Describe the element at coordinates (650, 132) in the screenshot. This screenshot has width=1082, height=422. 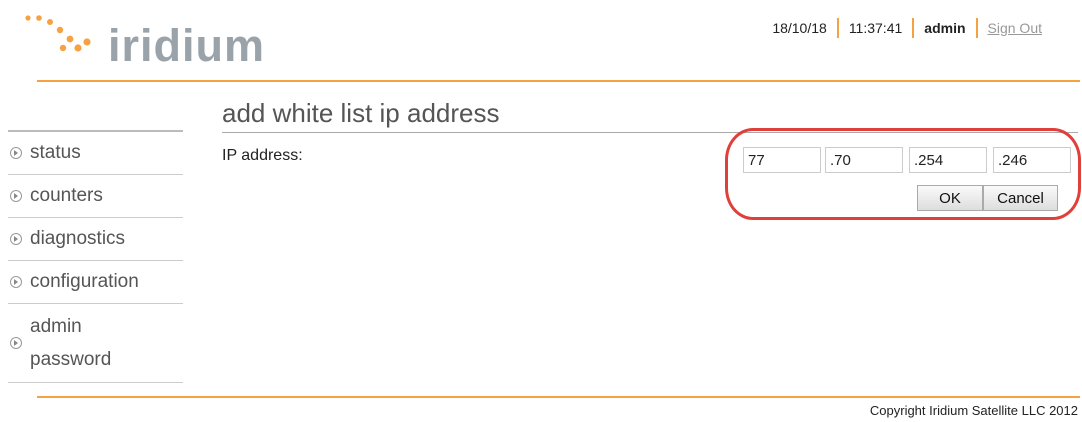
I see `title-divider` at that location.